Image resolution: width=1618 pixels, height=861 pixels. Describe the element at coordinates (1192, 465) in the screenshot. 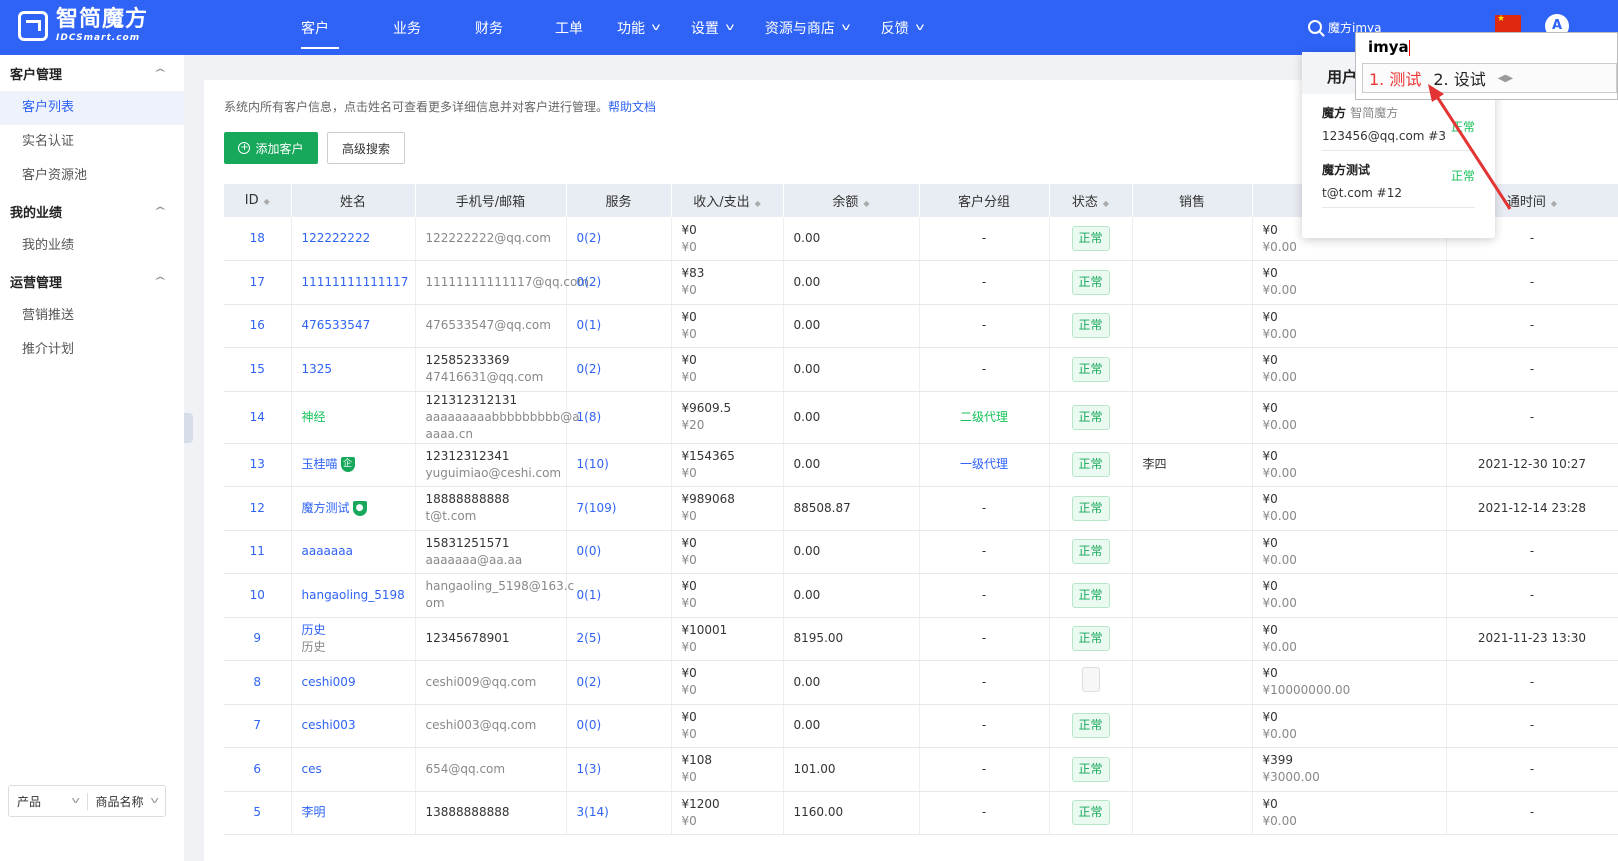

I see `sales-rep: 李四` at that location.